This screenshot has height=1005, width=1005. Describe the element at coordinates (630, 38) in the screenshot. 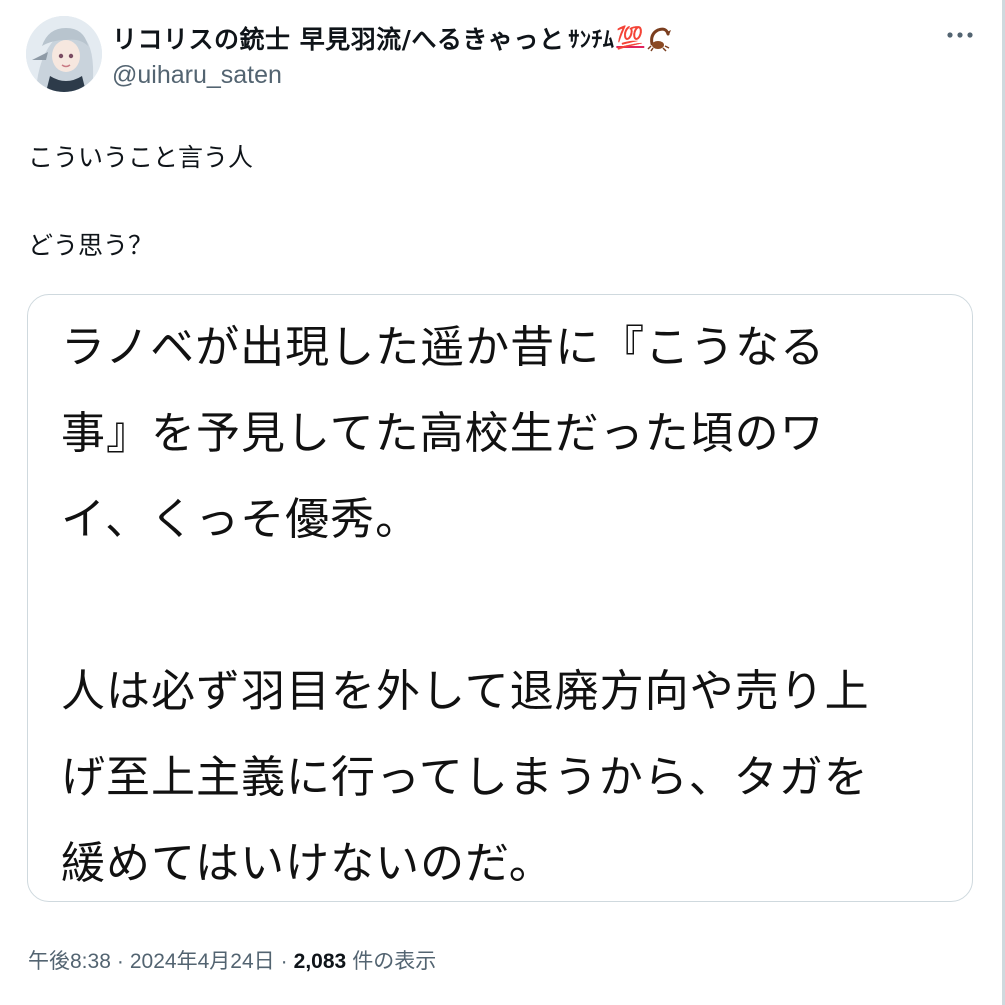

I see `hundred-points-icon: 💯` at that location.